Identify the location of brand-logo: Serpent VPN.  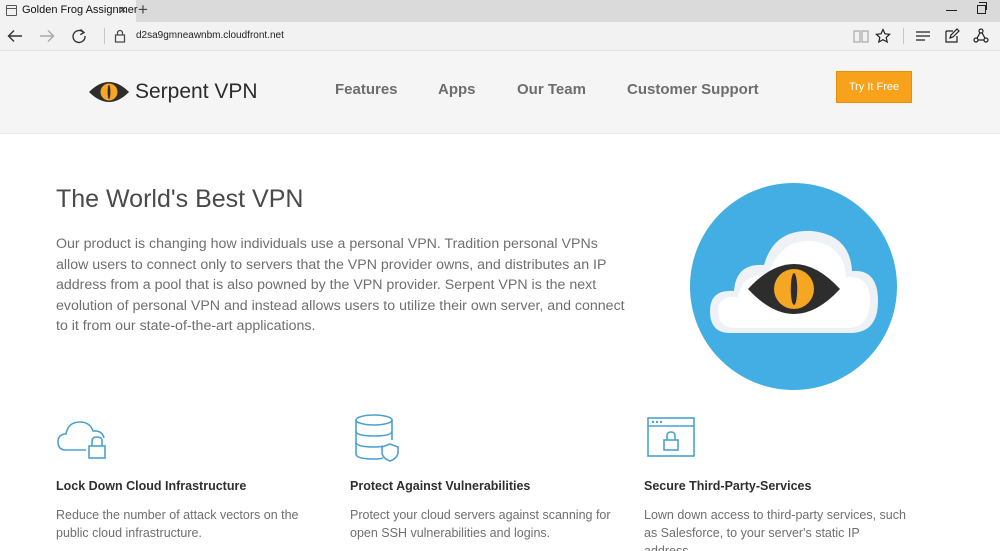
(173, 92).